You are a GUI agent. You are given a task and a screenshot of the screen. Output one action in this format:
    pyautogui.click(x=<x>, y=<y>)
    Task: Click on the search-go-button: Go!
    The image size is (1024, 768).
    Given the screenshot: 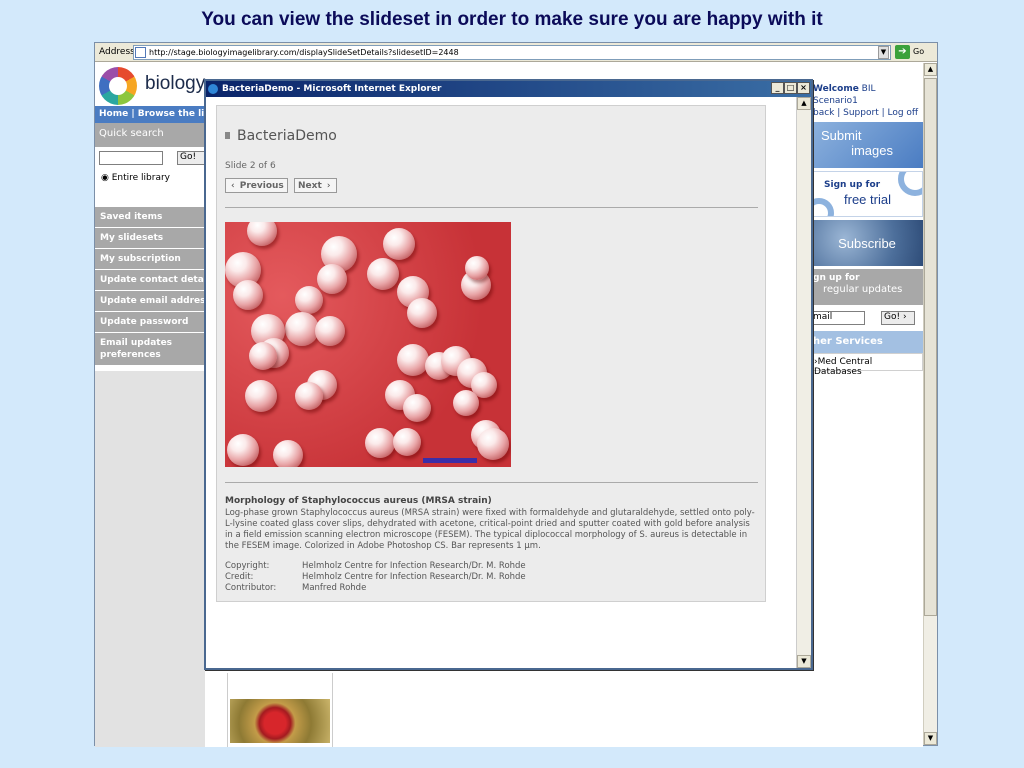 What is the action you would take?
    pyautogui.click(x=191, y=158)
    